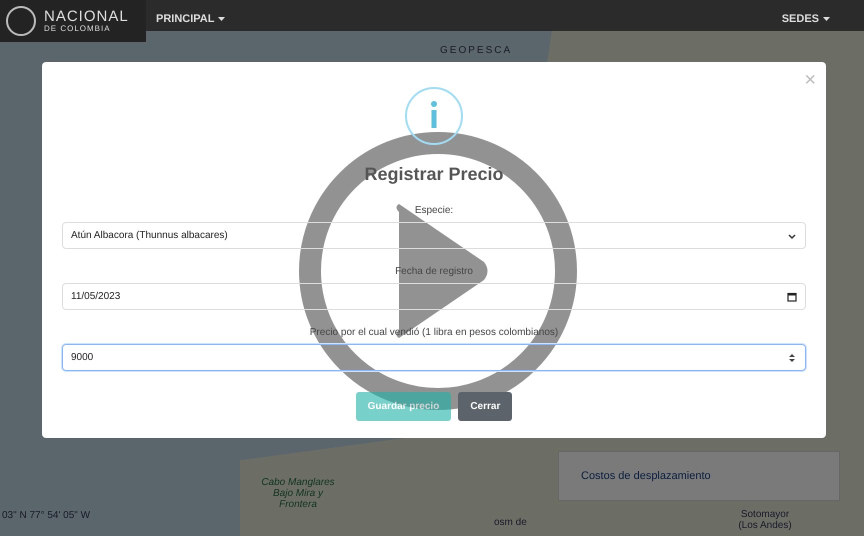 The width and height of the screenshot is (864, 536). What do you see at coordinates (21, 21) in the screenshot?
I see `university-seal-icon` at bounding box center [21, 21].